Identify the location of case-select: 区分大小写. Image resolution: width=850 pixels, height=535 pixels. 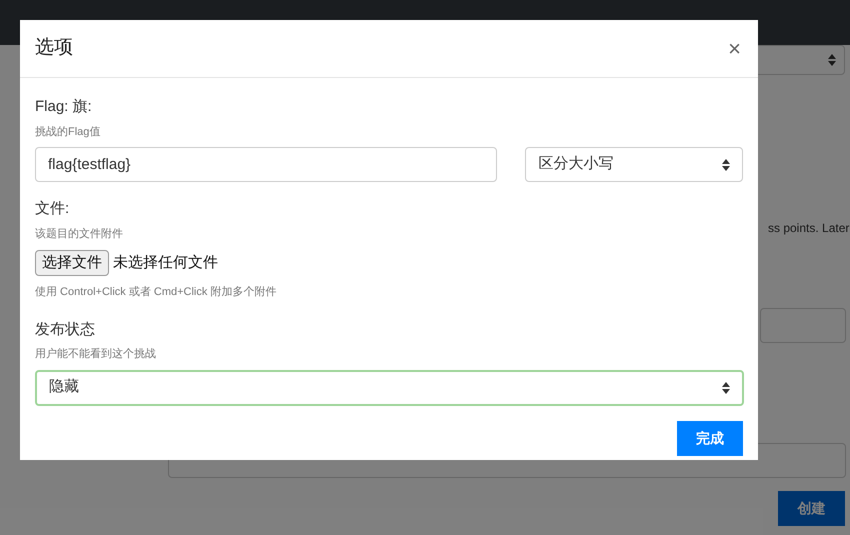
(634, 164).